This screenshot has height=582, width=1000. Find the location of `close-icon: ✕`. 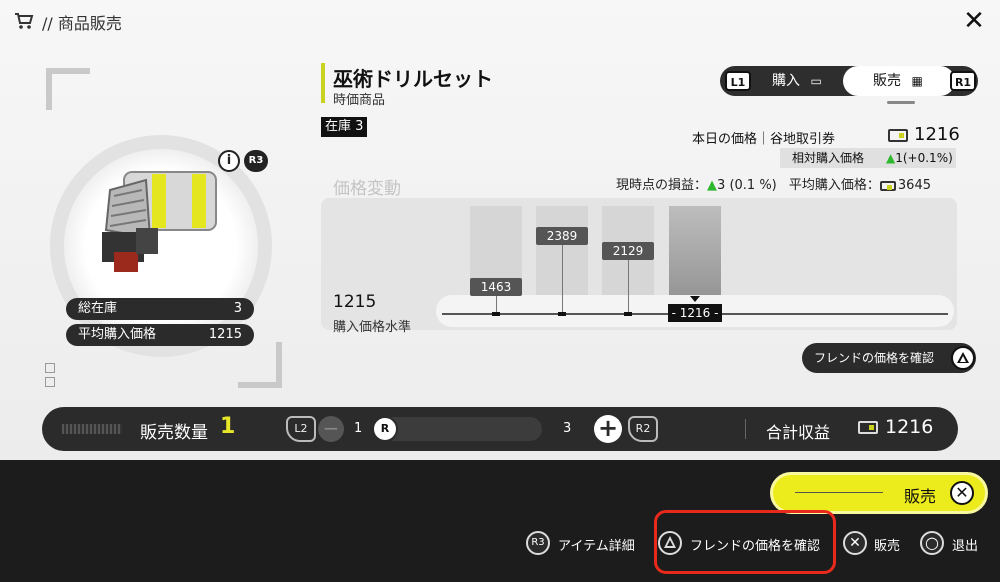

close-icon: ✕ is located at coordinates (974, 21).